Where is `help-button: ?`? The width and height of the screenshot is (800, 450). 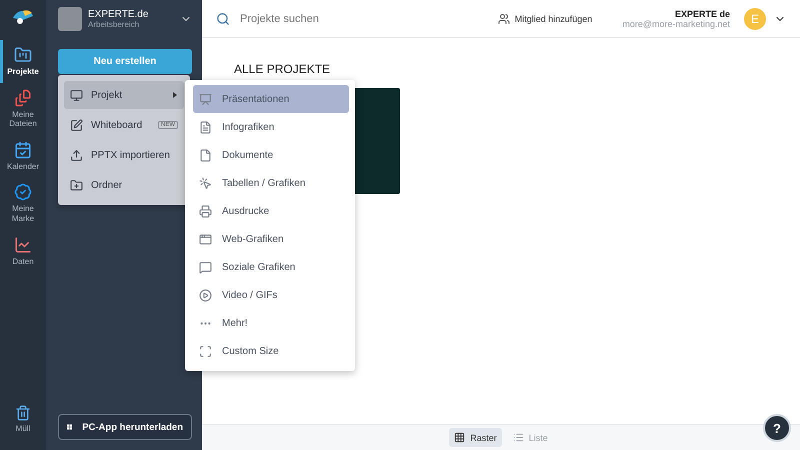 help-button: ? is located at coordinates (777, 428).